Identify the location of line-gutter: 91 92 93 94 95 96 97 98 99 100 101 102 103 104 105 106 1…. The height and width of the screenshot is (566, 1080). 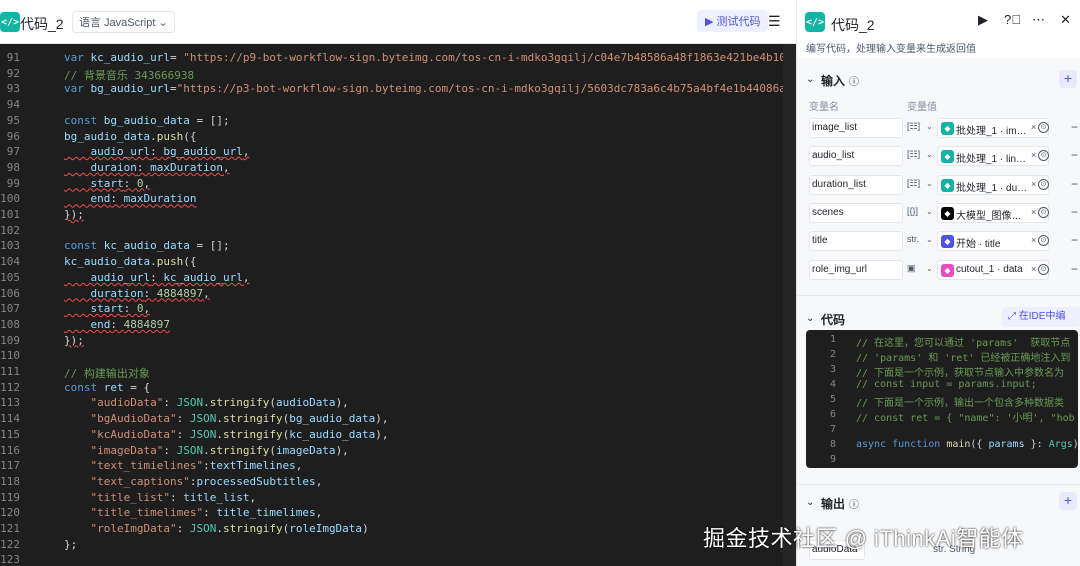
(20, 305).